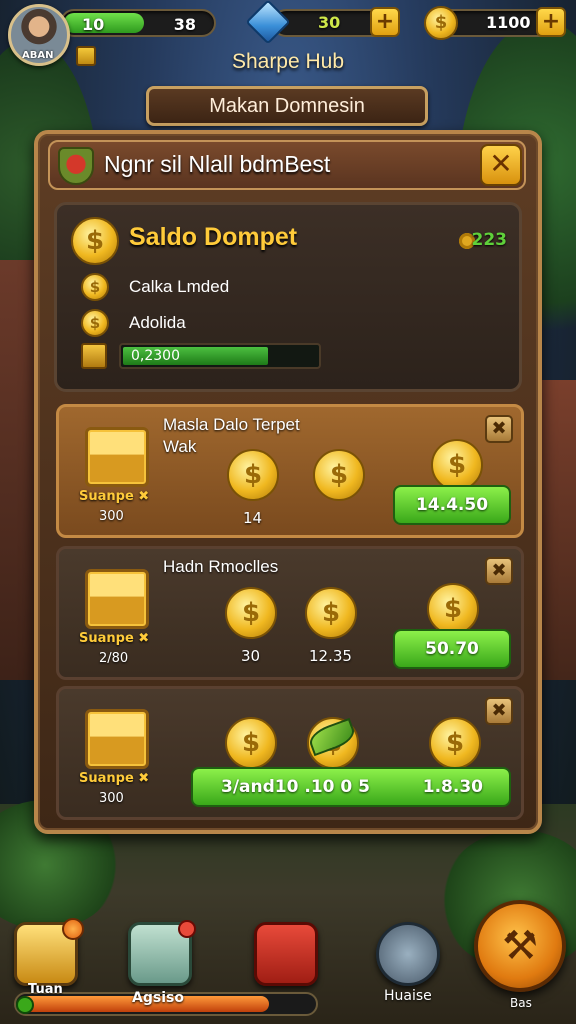 This screenshot has width=576, height=1024. What do you see at coordinates (45, 989) in the screenshot?
I see `dock-left-label: Tuan` at bounding box center [45, 989].